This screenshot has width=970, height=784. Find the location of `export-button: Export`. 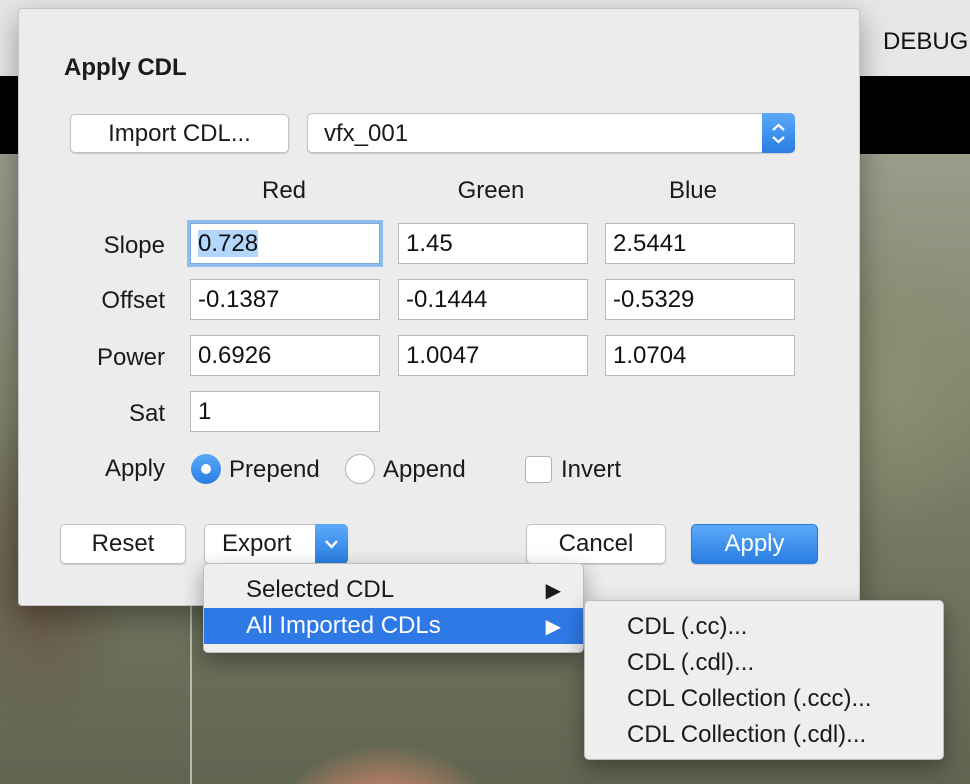

export-button: Export is located at coordinates (276, 544).